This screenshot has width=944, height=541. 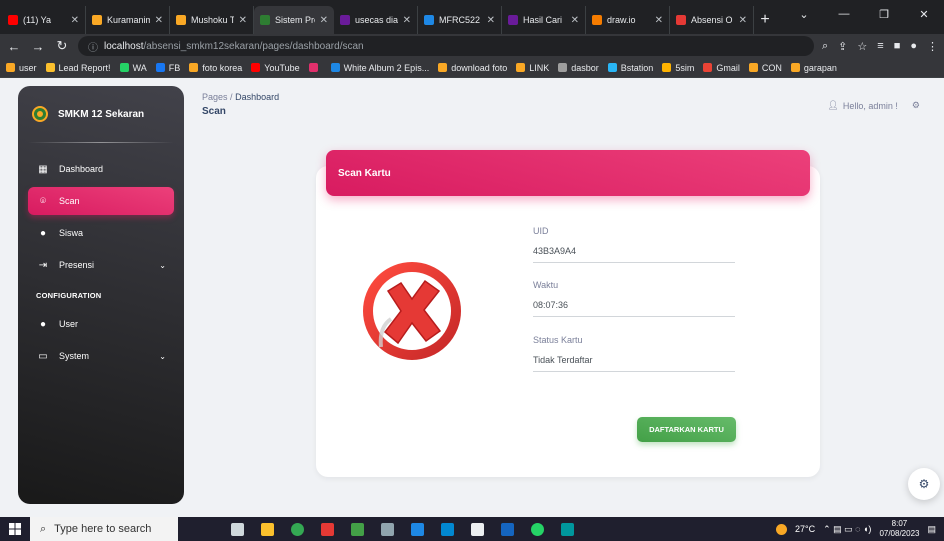 I want to click on sidebar-item-label: Dashboard, so click(x=81, y=169).